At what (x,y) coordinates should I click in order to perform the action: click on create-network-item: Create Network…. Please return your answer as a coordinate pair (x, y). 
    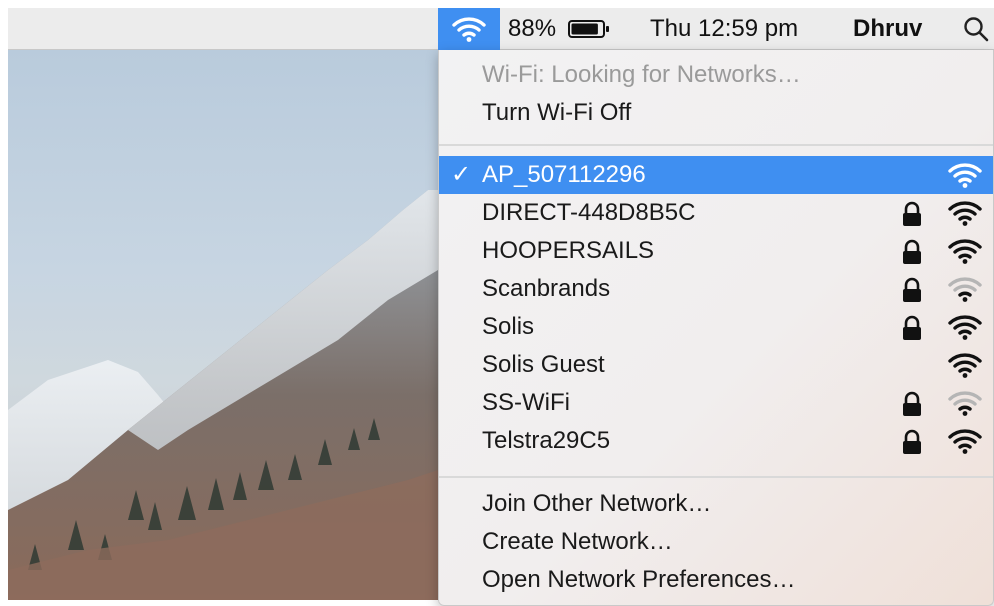
    Looking at the image, I should click on (716, 542).